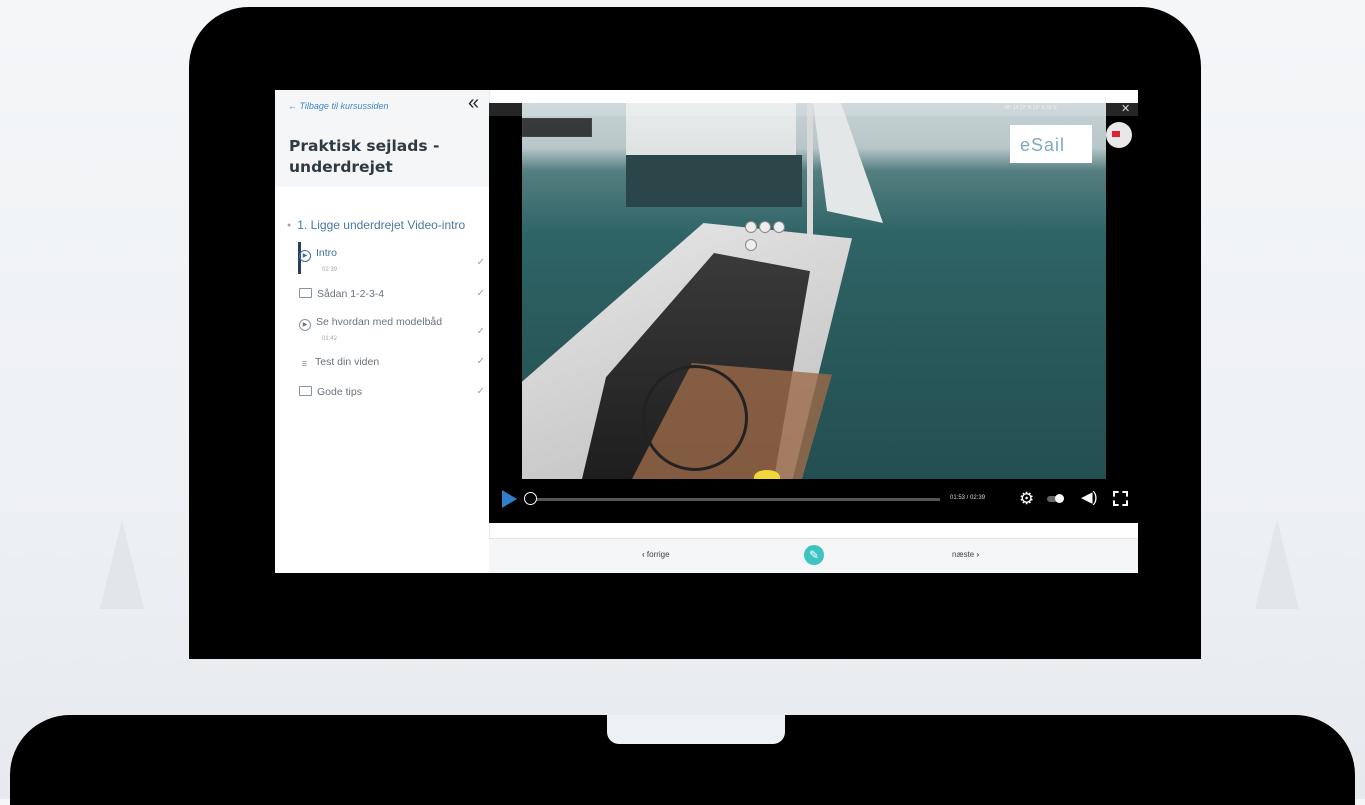 The height and width of the screenshot is (805, 1365). I want to click on lesson-duration: 02:39, so click(330, 270).